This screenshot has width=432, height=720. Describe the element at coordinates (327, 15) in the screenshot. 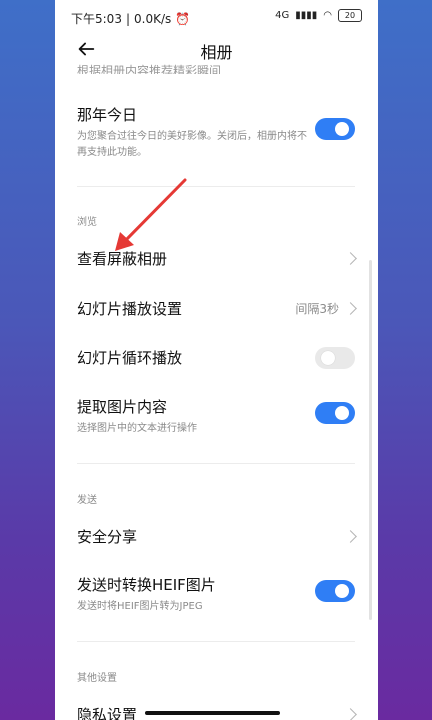

I see `wifi-icon: ◠` at that location.